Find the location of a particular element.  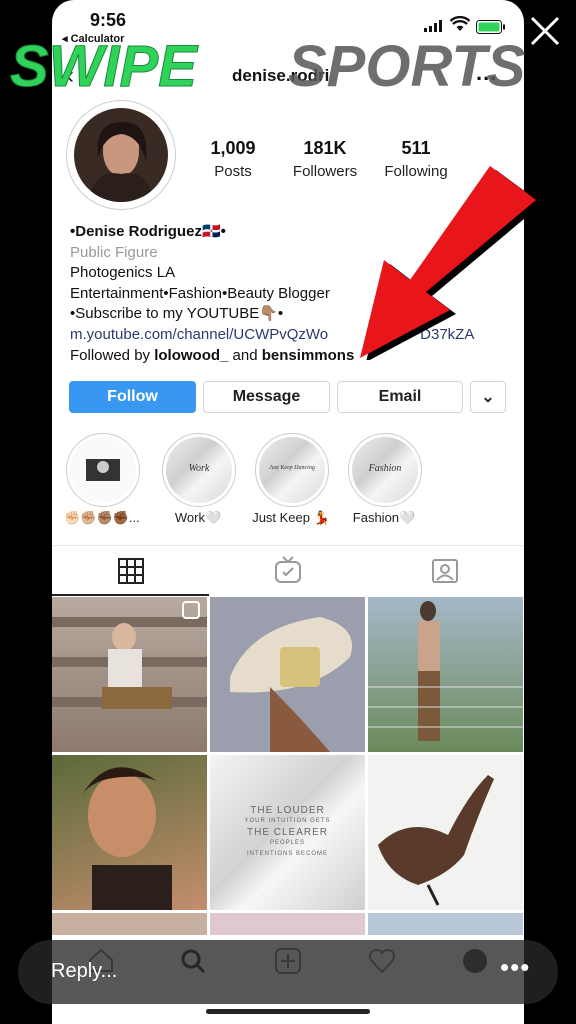

back-chevron-icon: ‹ is located at coordinates (70, 76).